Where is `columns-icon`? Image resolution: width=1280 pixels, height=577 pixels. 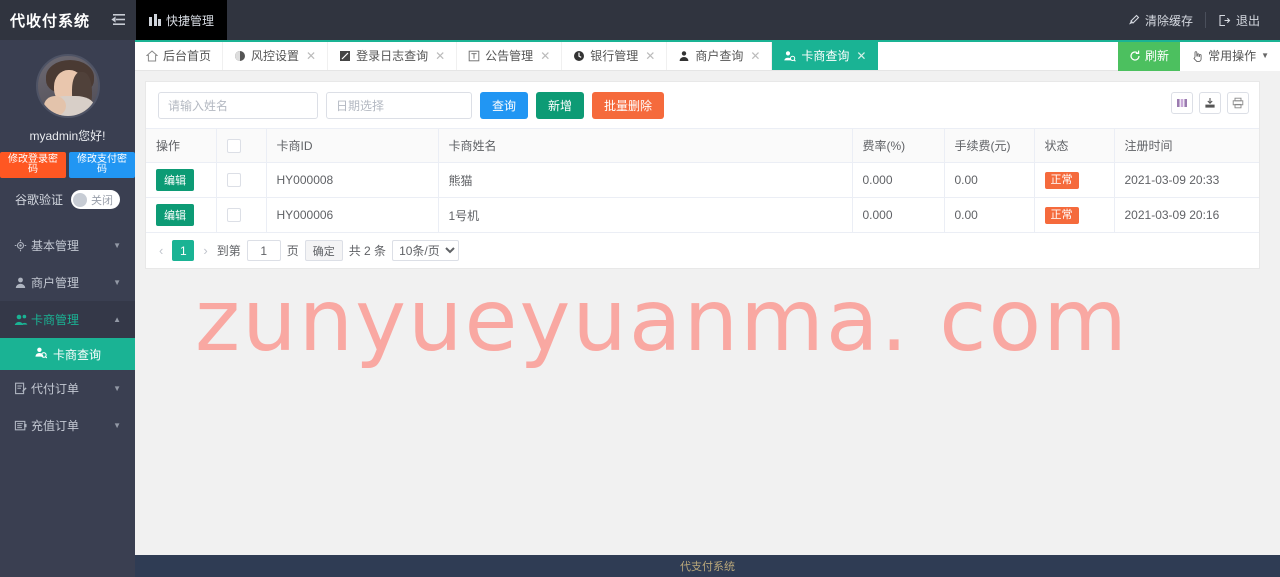 columns-icon is located at coordinates (1182, 103).